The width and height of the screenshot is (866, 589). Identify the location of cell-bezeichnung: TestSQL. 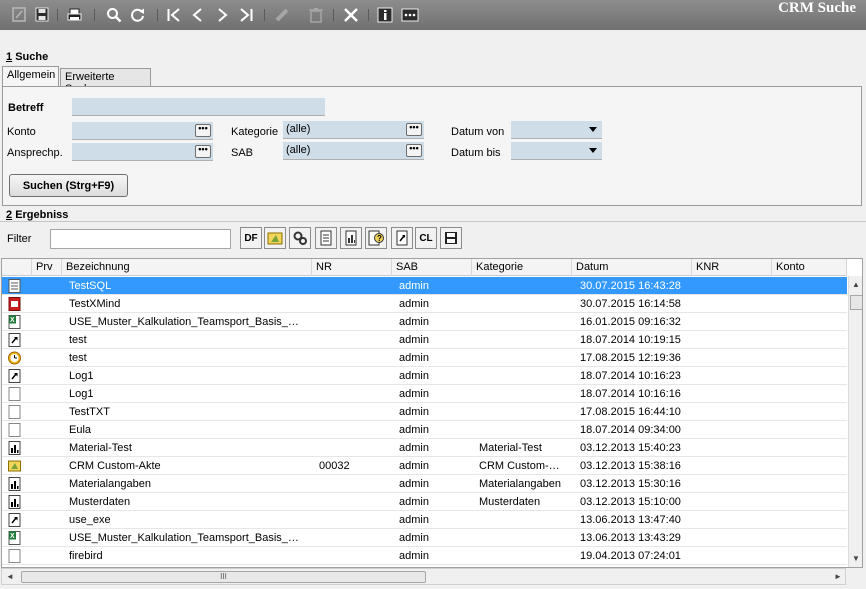
(90, 286).